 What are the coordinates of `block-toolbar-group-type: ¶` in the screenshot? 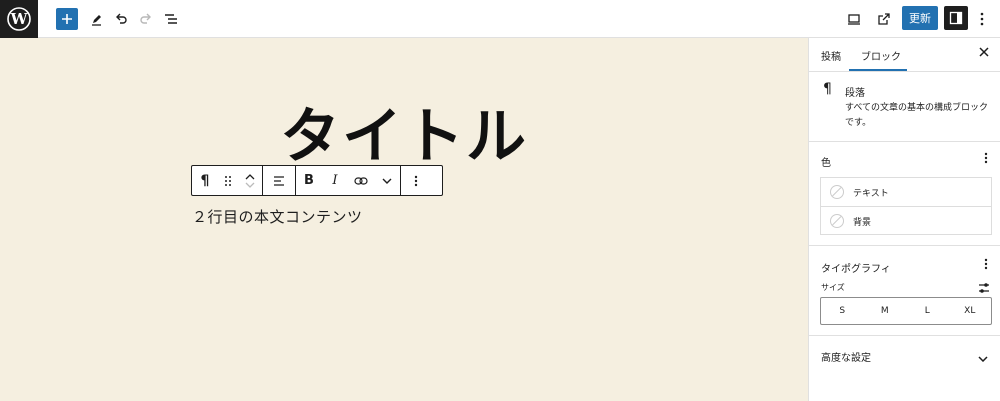 It's located at (227, 180).